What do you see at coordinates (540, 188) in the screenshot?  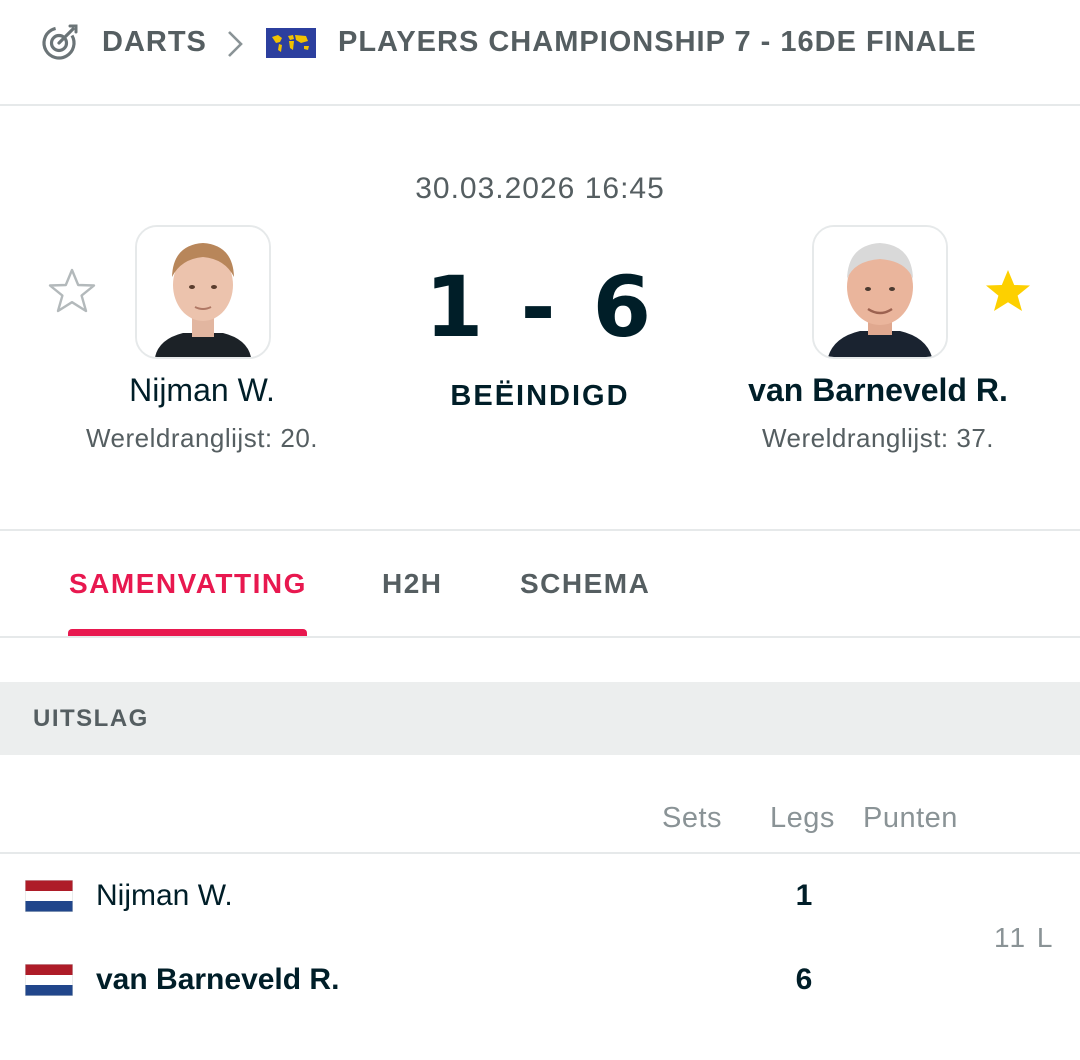 I see `match-datetime: 30.03.2026 16:45` at bounding box center [540, 188].